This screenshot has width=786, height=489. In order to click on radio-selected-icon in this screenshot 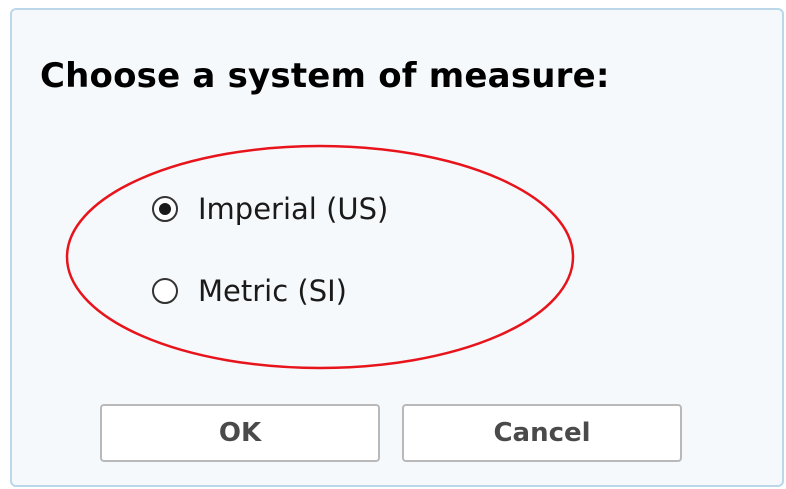, I will do `click(165, 209)`.